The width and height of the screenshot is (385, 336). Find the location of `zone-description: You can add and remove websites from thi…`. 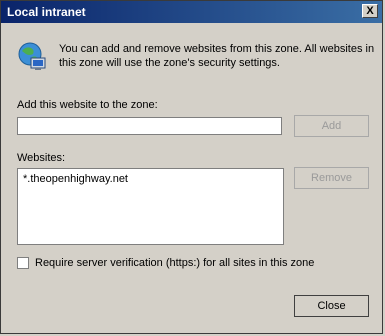

zone-description: You can add and remove websites from thi… is located at coordinates (217, 56).